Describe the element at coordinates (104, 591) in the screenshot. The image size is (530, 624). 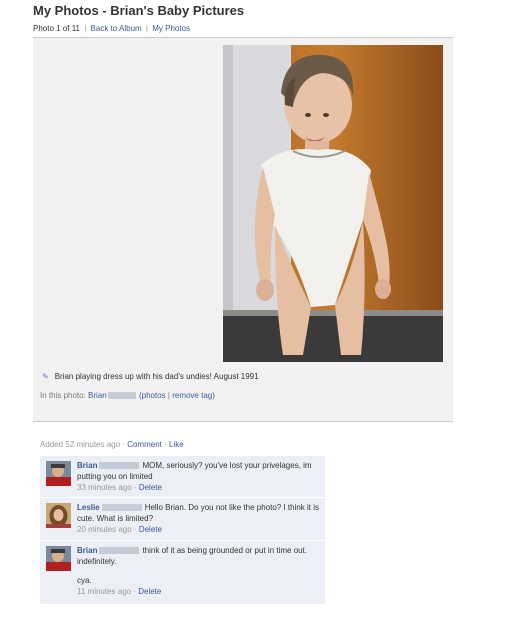
I see `comment-time: 11 minutes ago` at that location.